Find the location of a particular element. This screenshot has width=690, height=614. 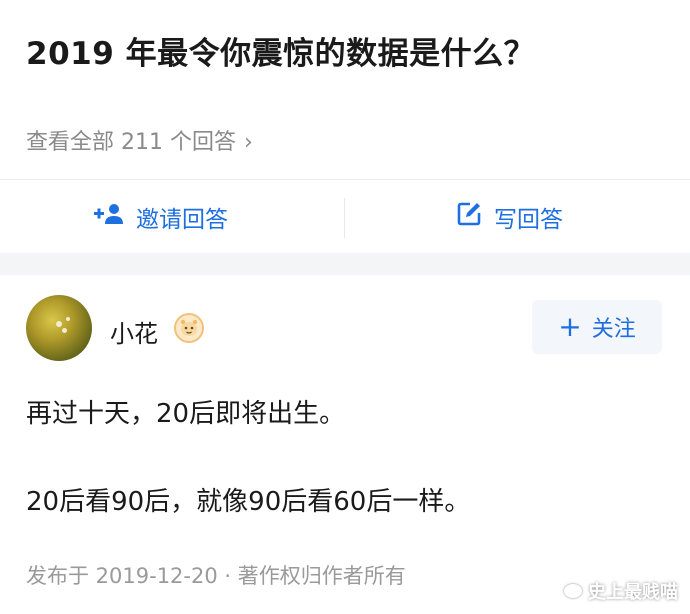

action-divider is located at coordinates (344, 218).